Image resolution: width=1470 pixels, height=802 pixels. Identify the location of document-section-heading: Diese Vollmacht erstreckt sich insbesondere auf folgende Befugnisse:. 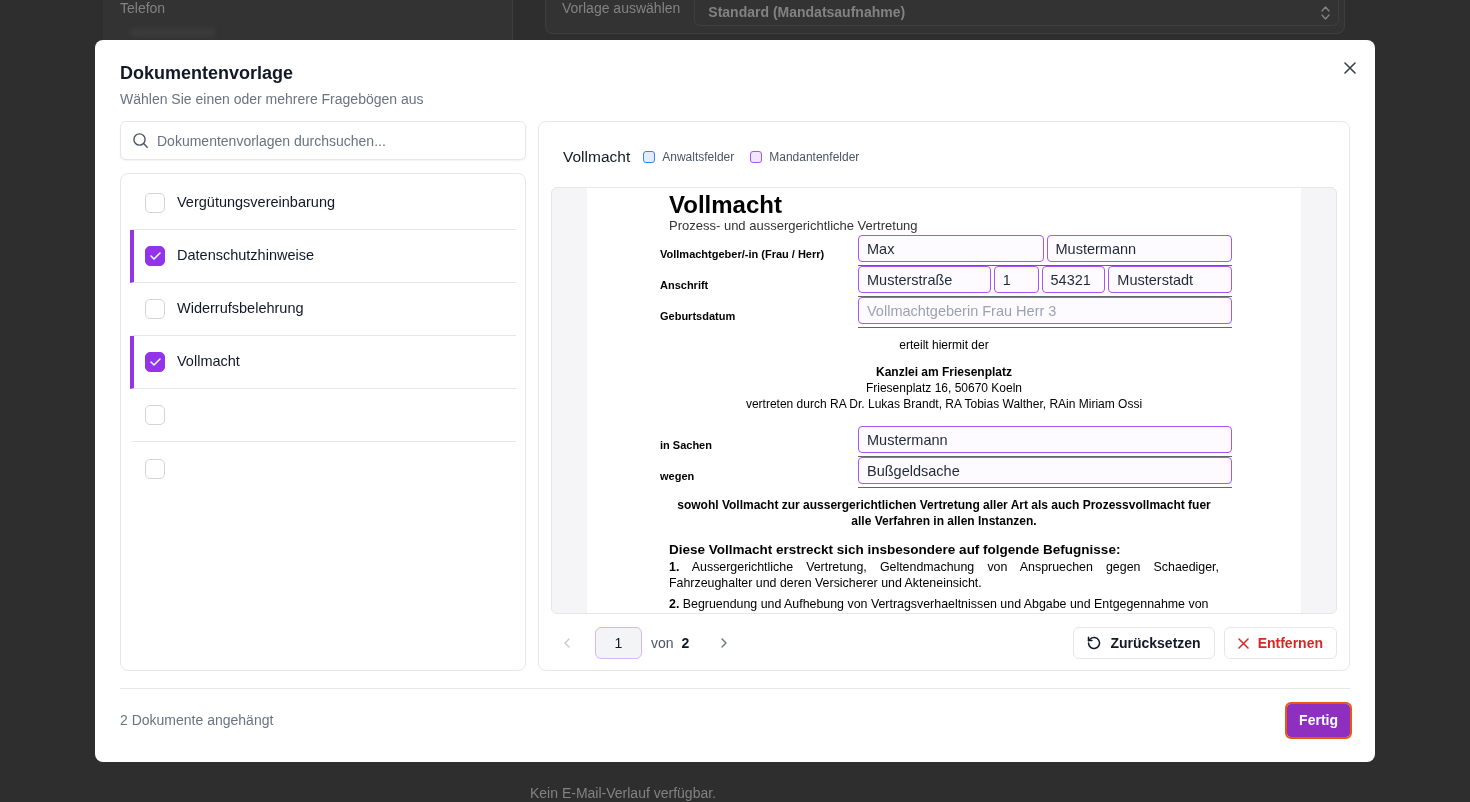
(895, 550).